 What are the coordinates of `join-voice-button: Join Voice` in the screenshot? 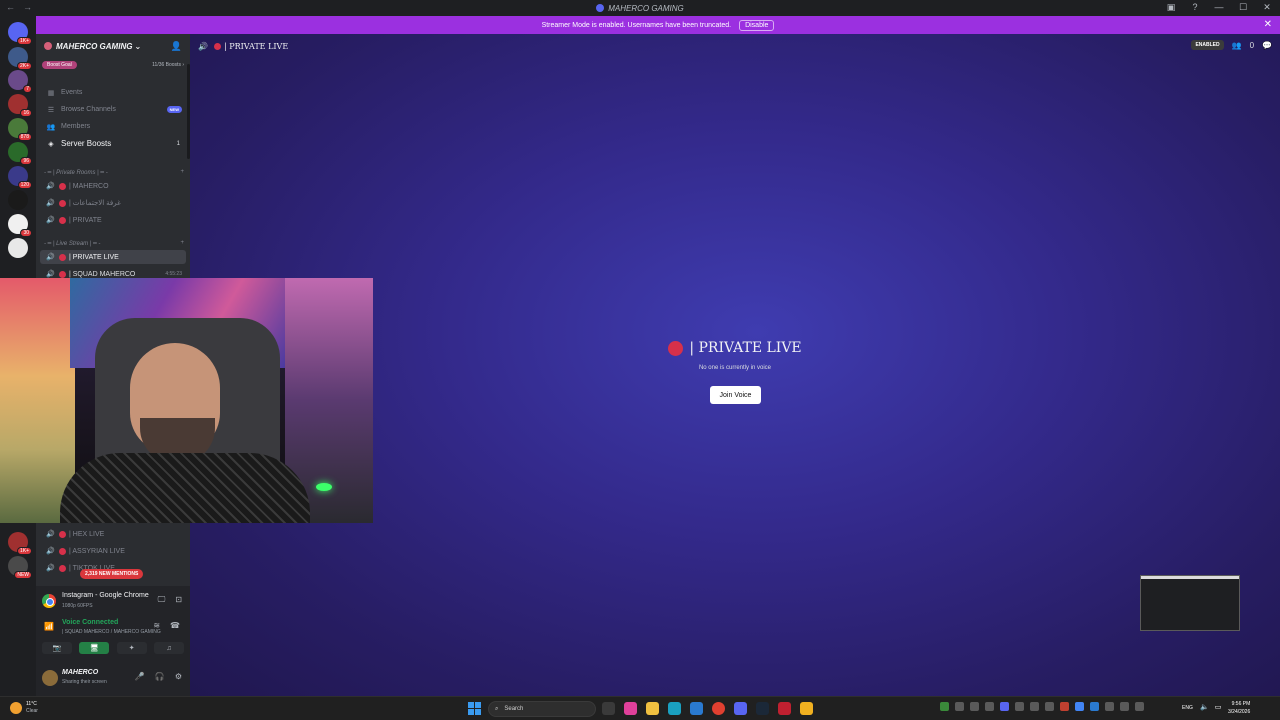 It's located at (735, 395).